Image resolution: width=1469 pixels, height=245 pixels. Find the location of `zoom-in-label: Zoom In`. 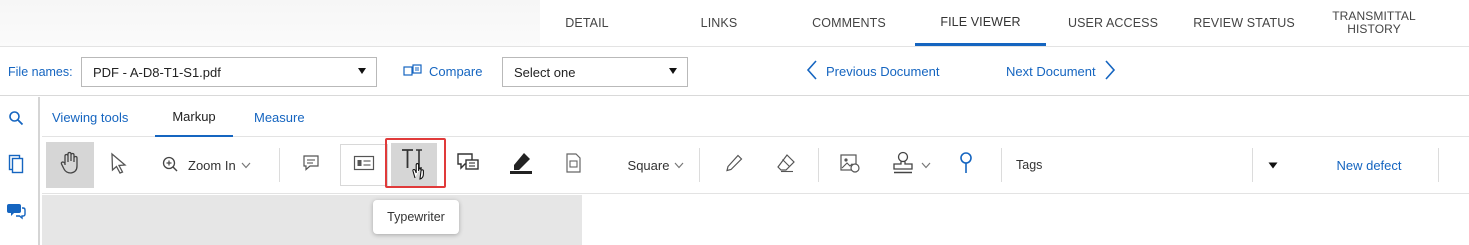

zoom-in-label: Zoom In is located at coordinates (212, 165).